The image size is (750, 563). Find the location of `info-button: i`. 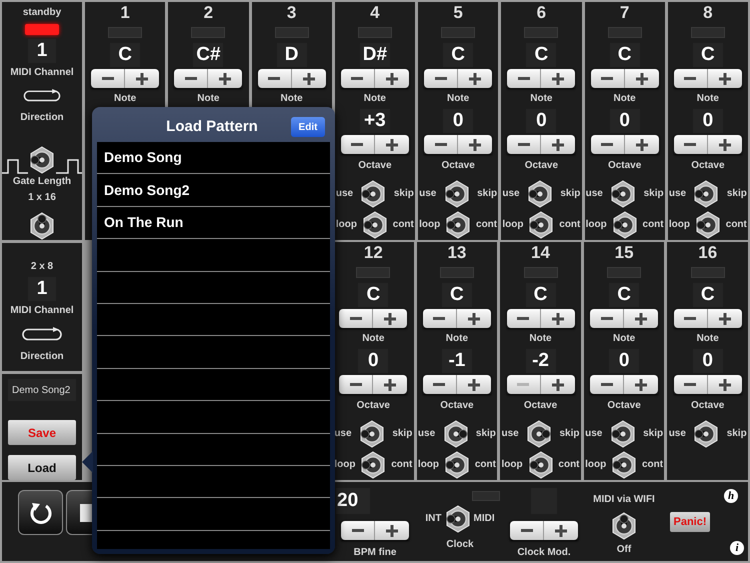

info-button: i is located at coordinates (737, 548).